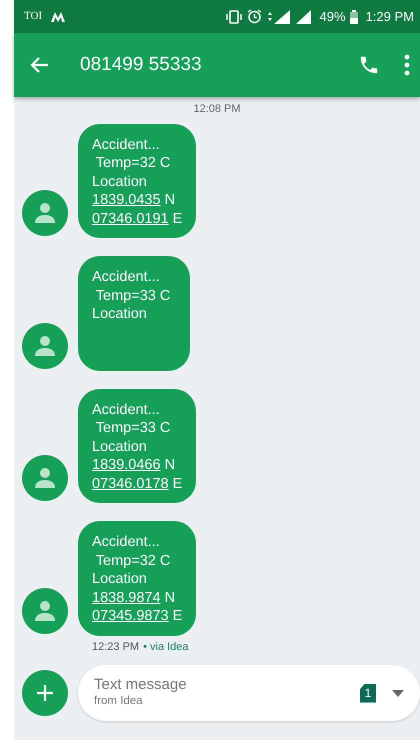 The width and height of the screenshot is (420, 740). Describe the element at coordinates (130, 484) in the screenshot. I see `coordinate-link: 07346.0178` at that location.